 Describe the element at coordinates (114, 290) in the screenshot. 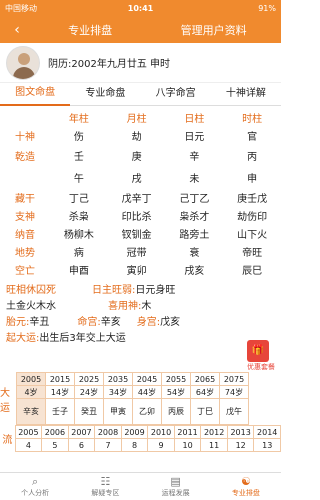

I see `info-label: 日主旺弱:` at that location.